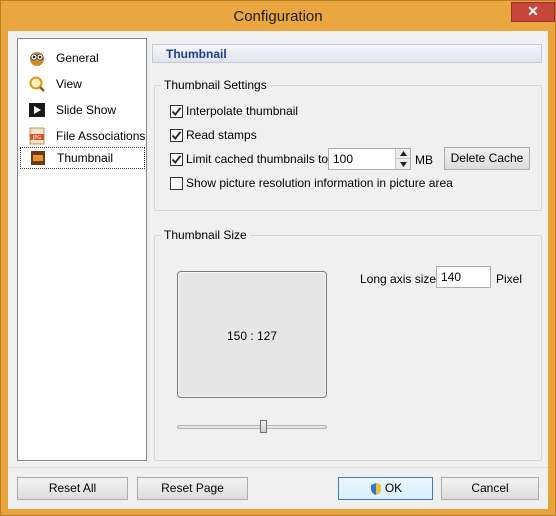  I want to click on spin-down-button, so click(403, 164).